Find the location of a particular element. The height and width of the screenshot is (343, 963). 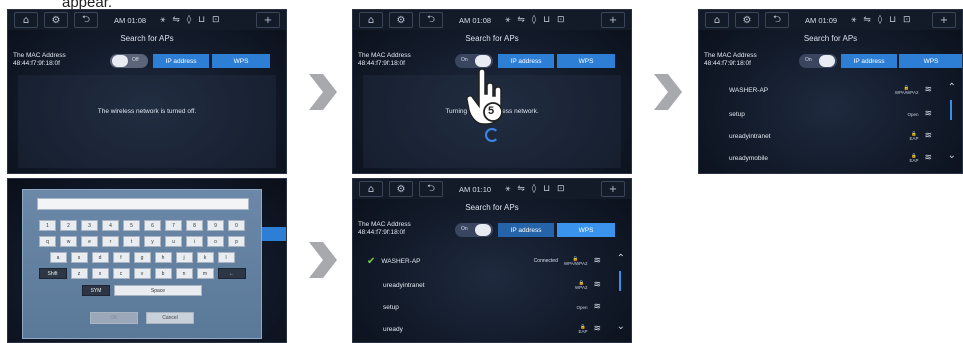

space-key: Space is located at coordinates (158, 290).